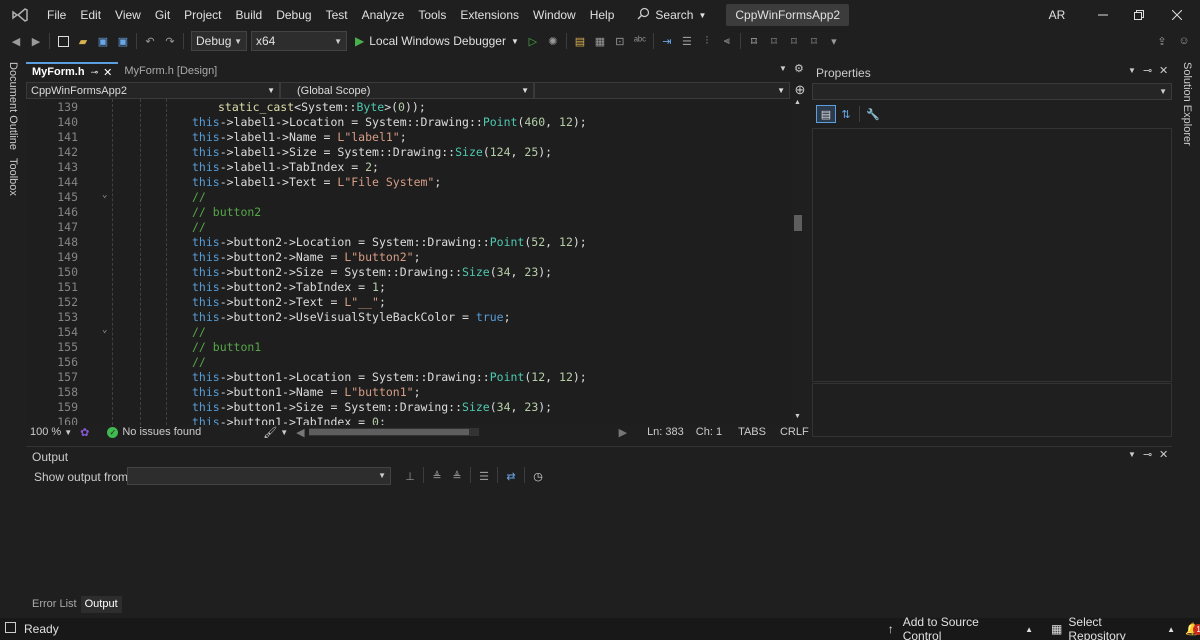 This screenshot has height=640, width=1200. What do you see at coordinates (13, 177) in the screenshot?
I see `toolbox-tab: Toolbox` at bounding box center [13, 177].